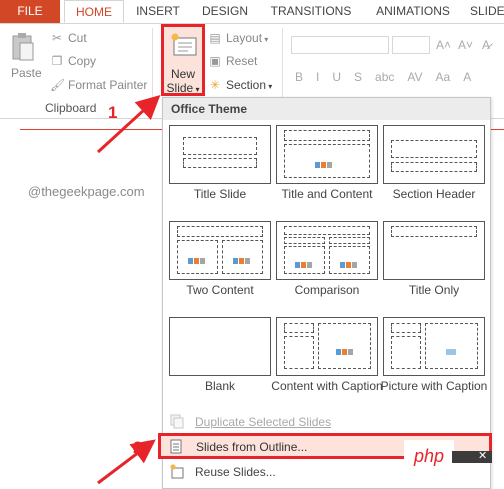  I want to click on layout-label: Layout, so click(244, 38).